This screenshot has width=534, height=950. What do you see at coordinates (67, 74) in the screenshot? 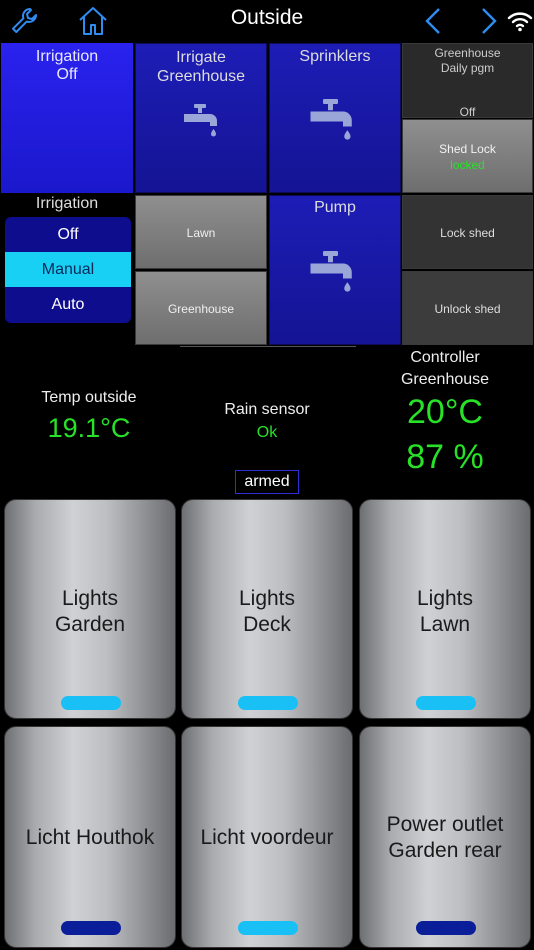
I see `irrigation-status-value: Off` at bounding box center [67, 74].